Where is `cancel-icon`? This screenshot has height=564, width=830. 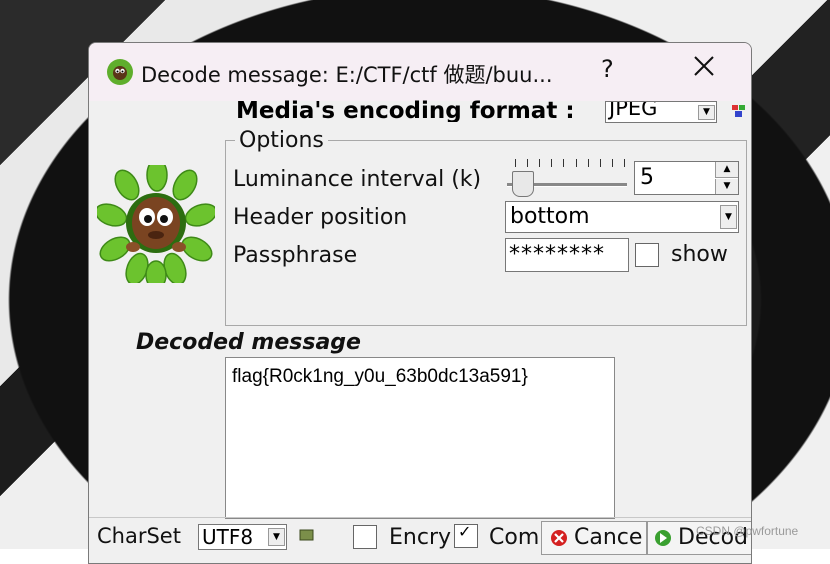
cancel-icon is located at coordinates (559, 538).